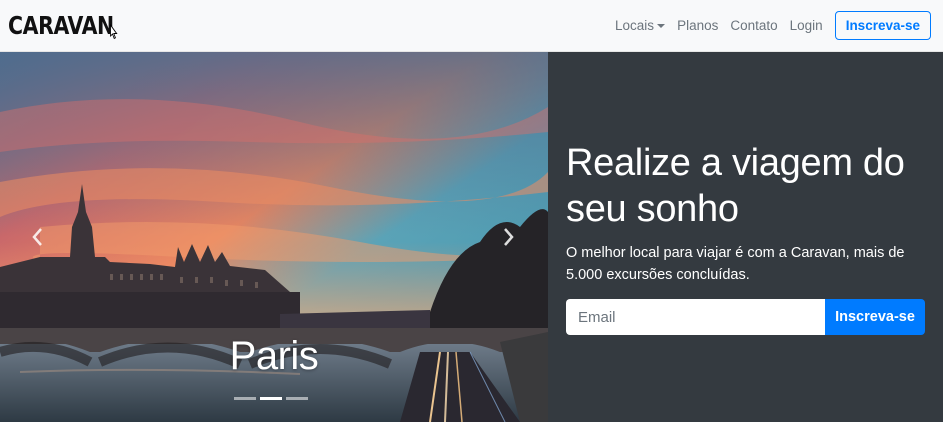 The image size is (943, 422). Describe the element at coordinates (114, 31) in the screenshot. I see `mouse-cursor-icon` at that location.